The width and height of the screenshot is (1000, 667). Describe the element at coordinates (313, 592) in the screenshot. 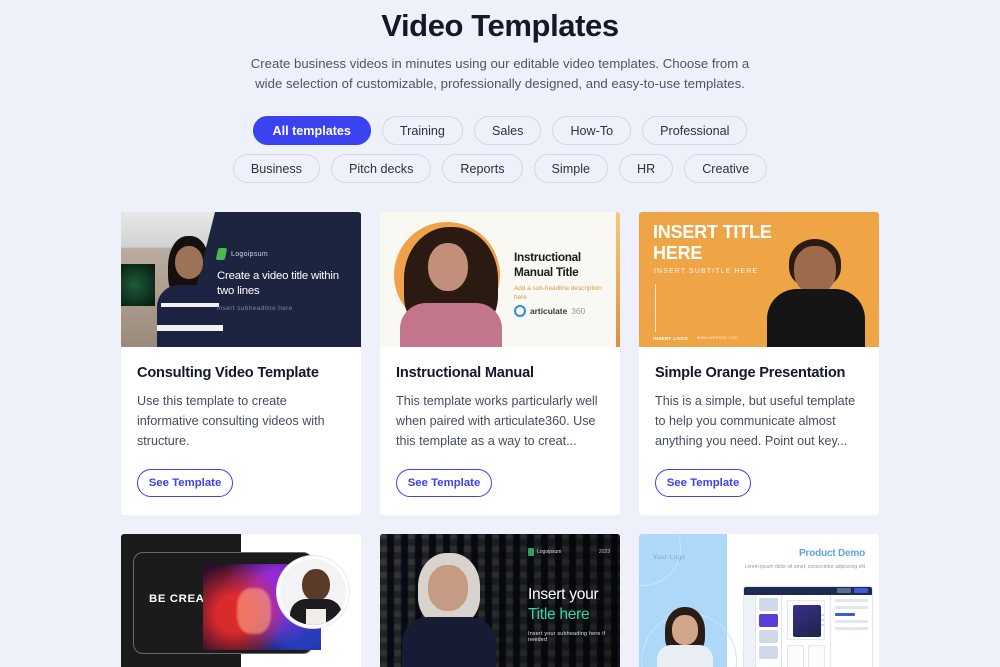

I see `avatar` at that location.